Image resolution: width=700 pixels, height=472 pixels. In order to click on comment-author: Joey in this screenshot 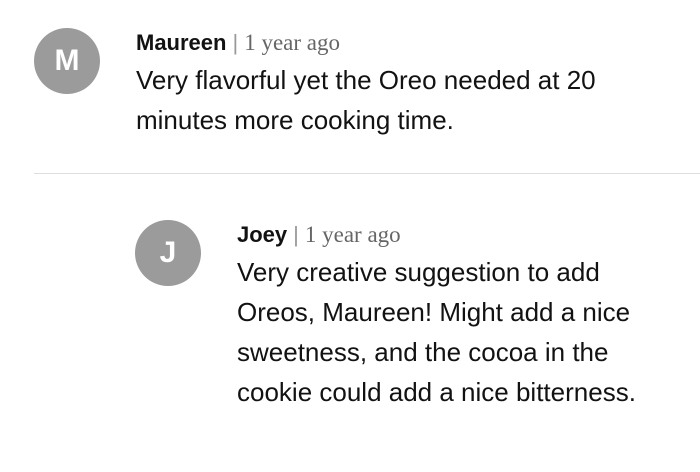, I will do `click(262, 234)`.